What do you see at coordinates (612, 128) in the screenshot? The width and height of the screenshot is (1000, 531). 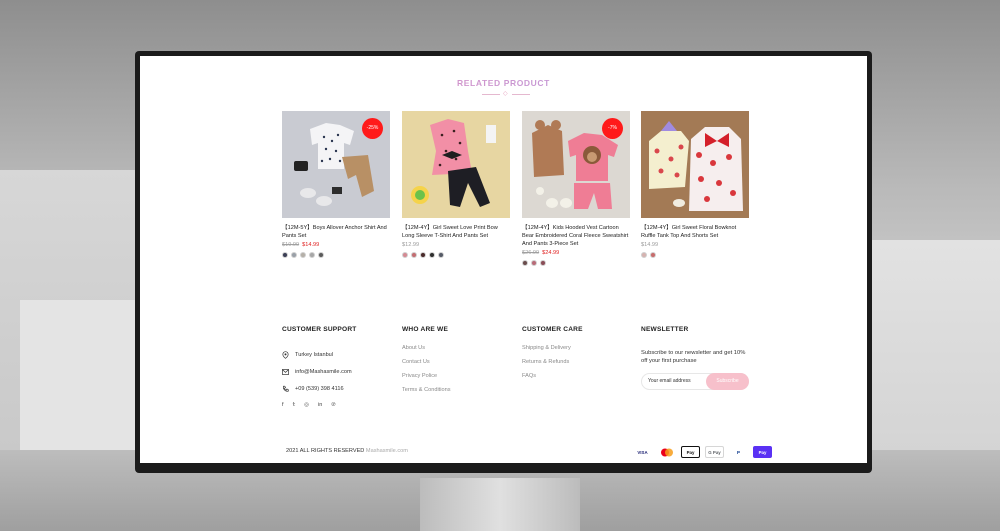 I see `discount-badge: -7%` at bounding box center [612, 128].